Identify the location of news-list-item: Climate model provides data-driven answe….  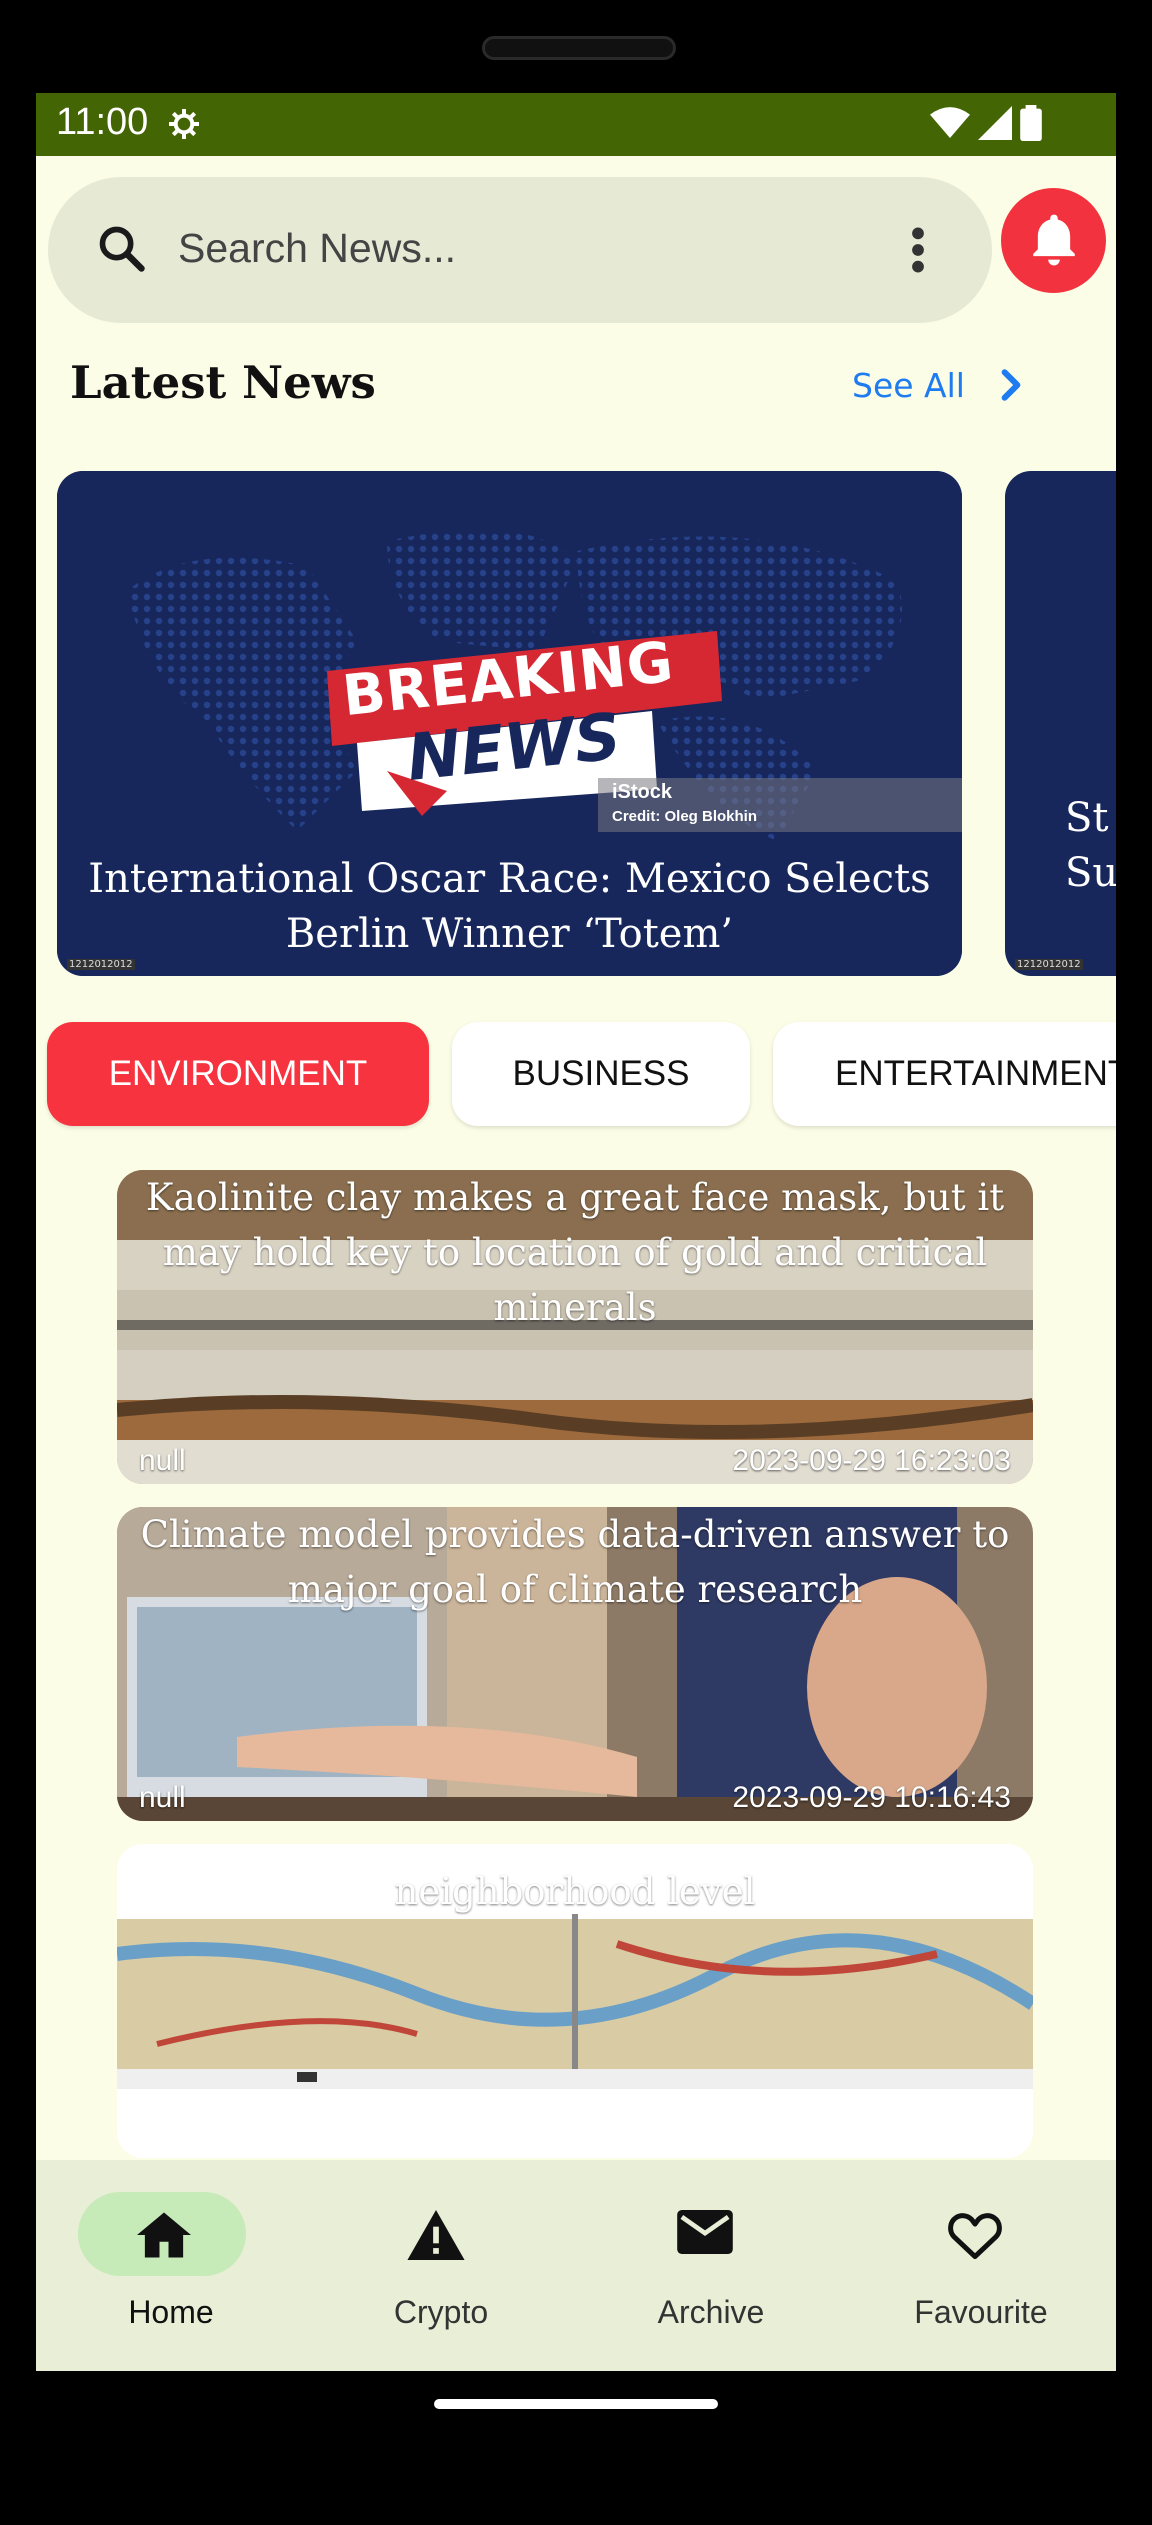
(575, 1664).